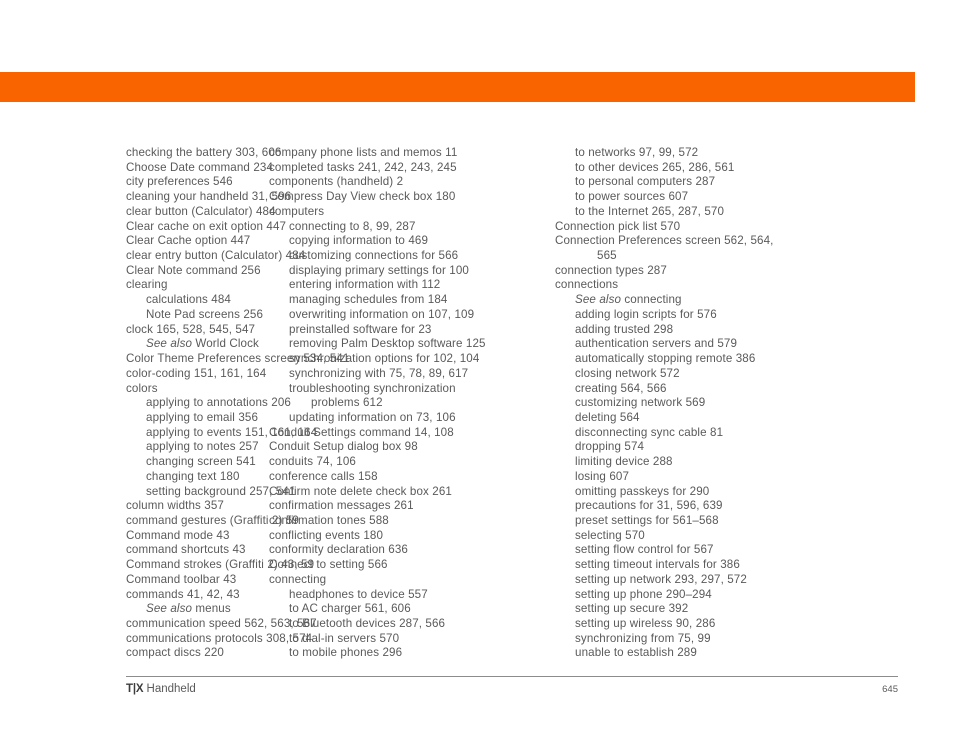  Describe the element at coordinates (365, 285) in the screenshot. I see `index-entry: entering information with 112` at that location.